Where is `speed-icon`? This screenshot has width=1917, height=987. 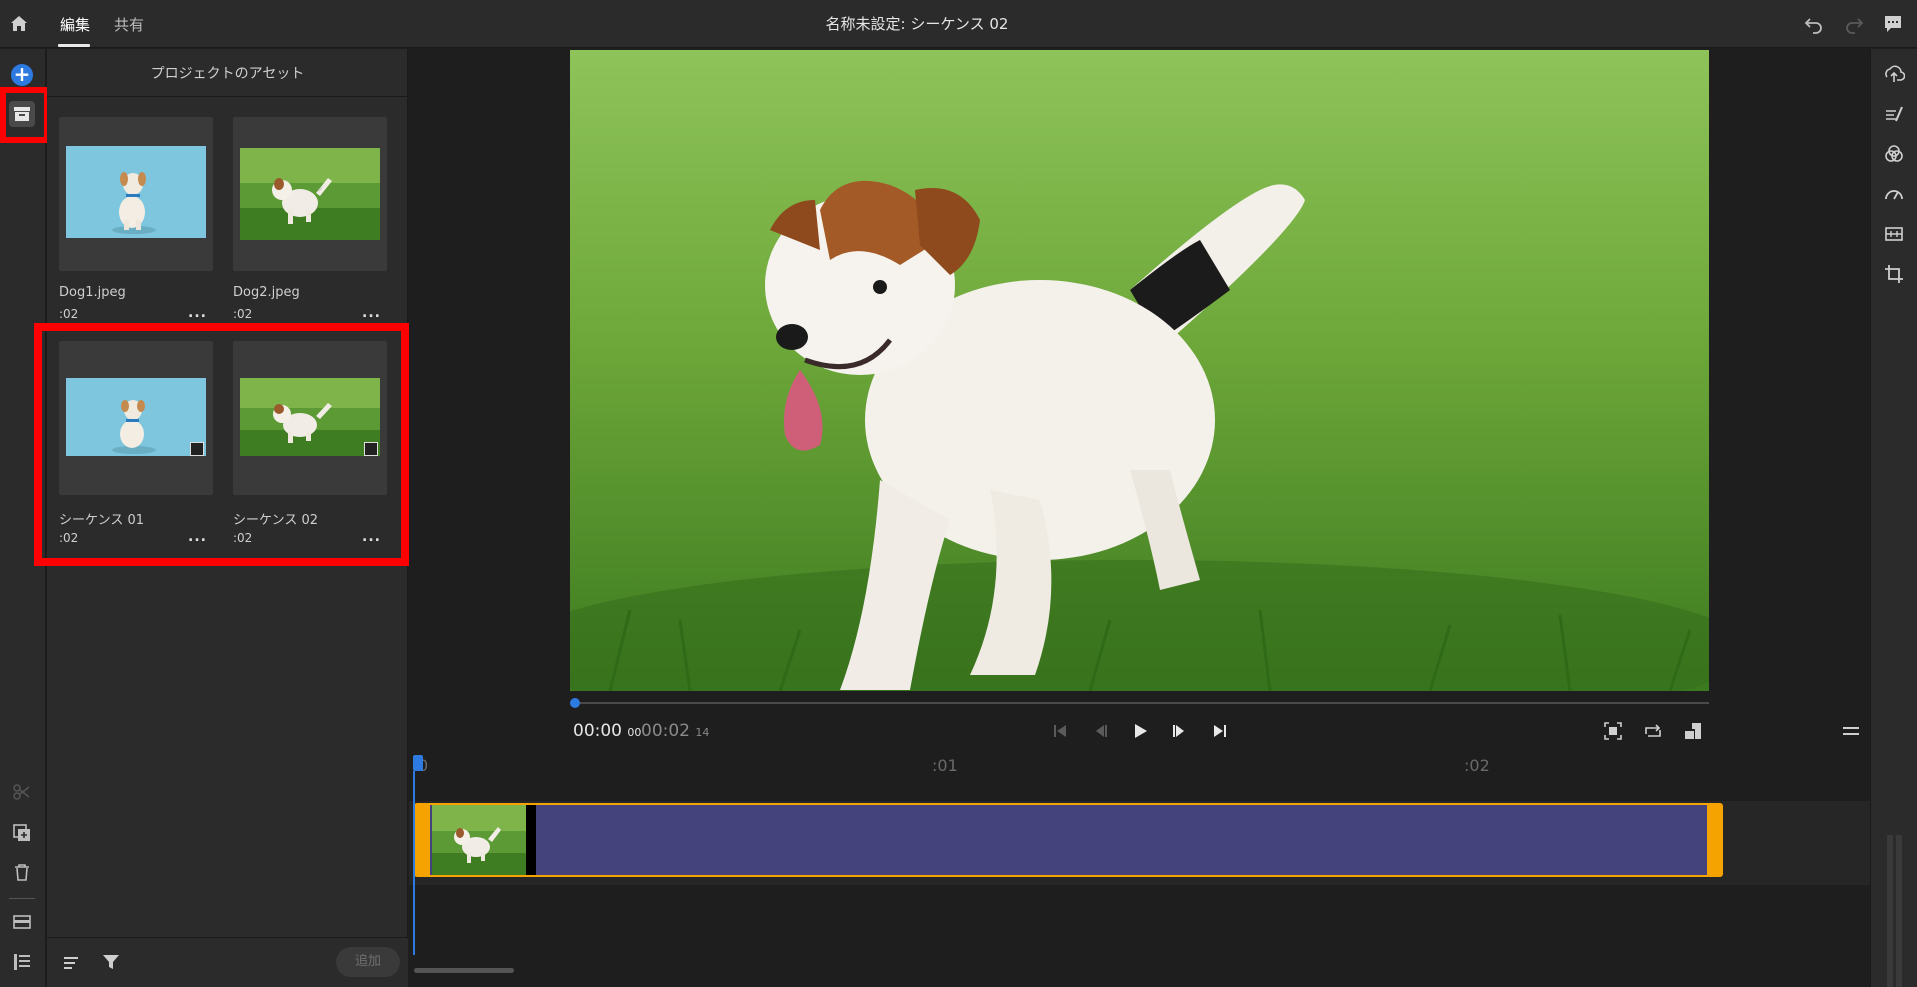 speed-icon is located at coordinates (1894, 194).